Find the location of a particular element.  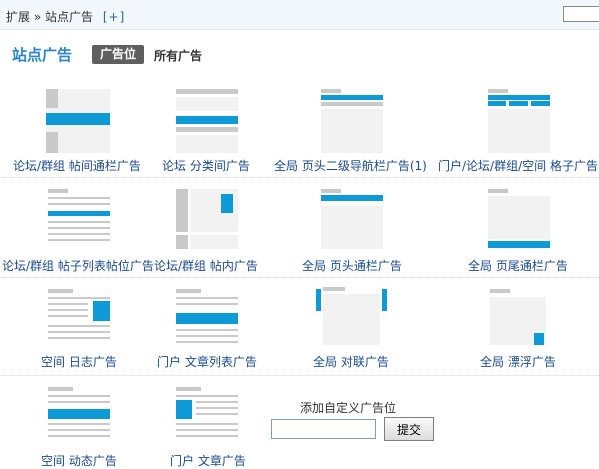

search-input is located at coordinates (581, 14).